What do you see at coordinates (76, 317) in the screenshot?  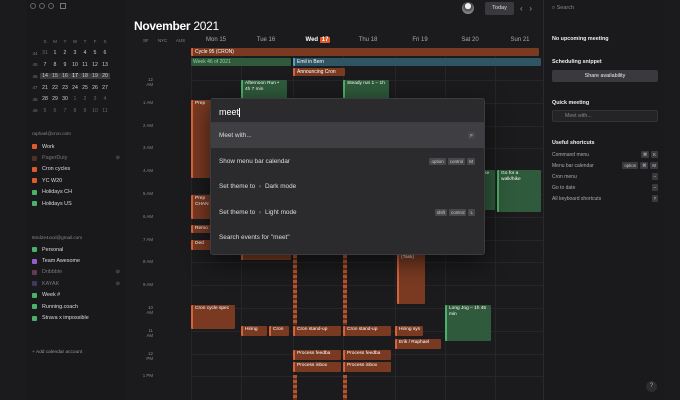 I see `calendar-toggle: Strava x impossible` at bounding box center [76, 317].